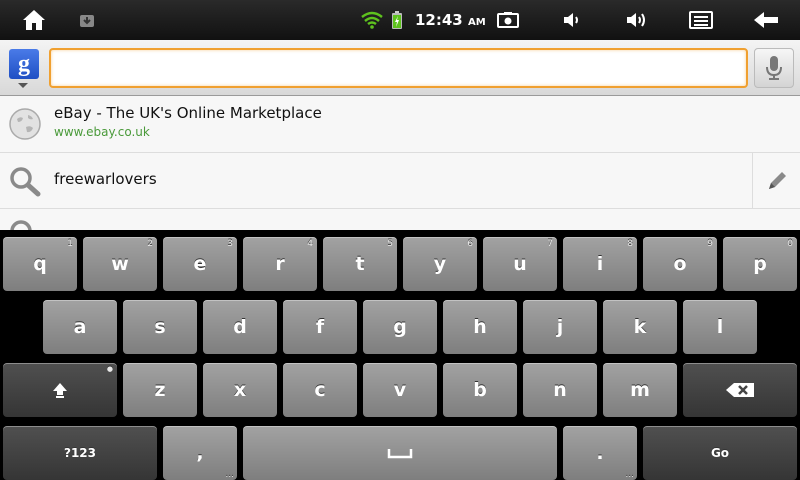 The image size is (800, 480). I want to click on key-w-hint: 2, so click(150, 244).